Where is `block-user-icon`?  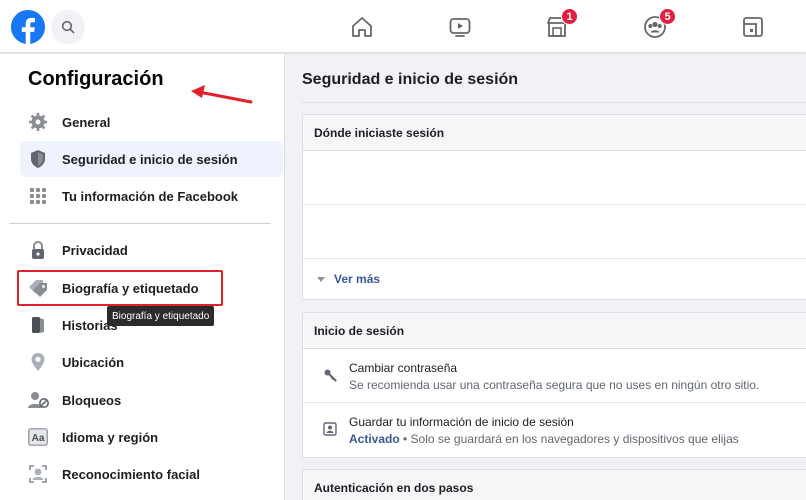 block-user-icon is located at coordinates (38, 400).